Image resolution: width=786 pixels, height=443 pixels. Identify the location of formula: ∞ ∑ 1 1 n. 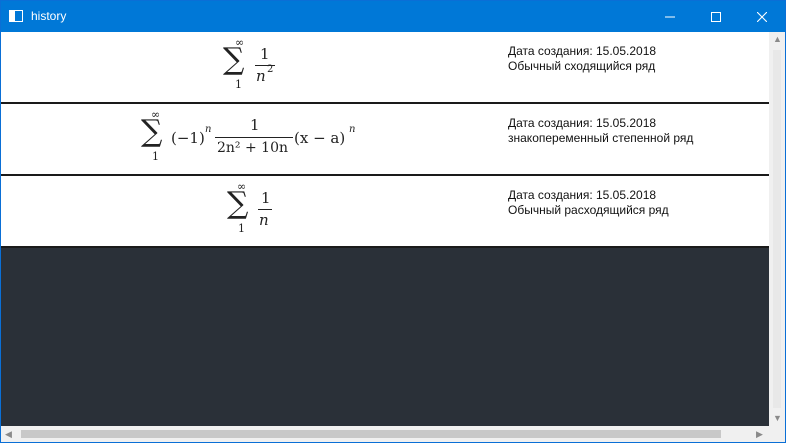
(252, 211).